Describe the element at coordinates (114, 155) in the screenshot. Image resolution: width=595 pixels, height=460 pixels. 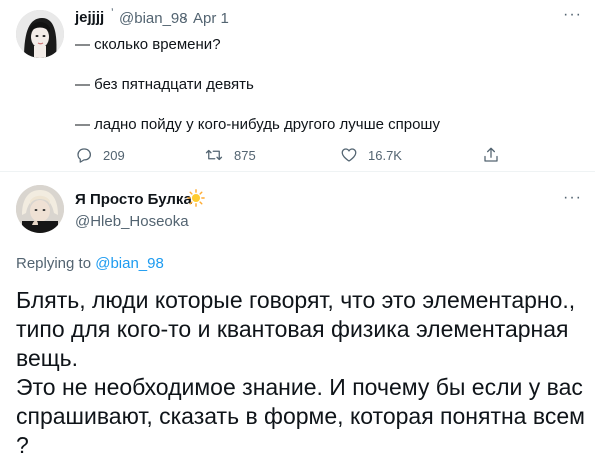
I see `reply-count: 209` at that location.